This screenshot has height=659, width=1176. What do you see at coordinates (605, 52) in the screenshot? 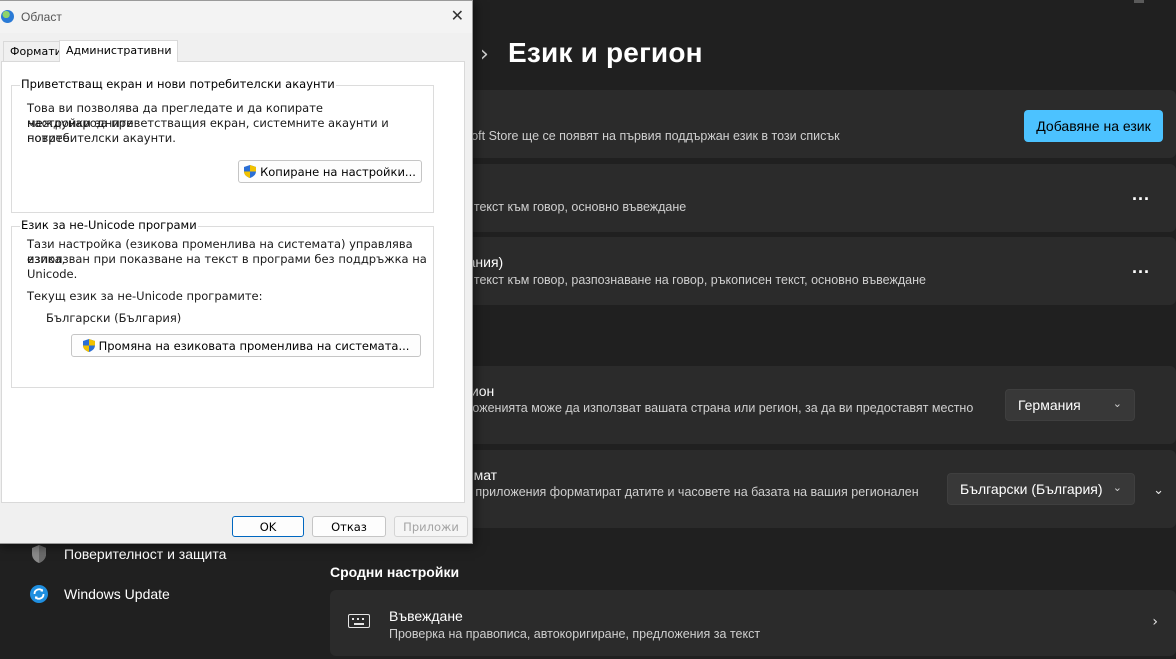
I see `page-title: Език и регион` at bounding box center [605, 52].